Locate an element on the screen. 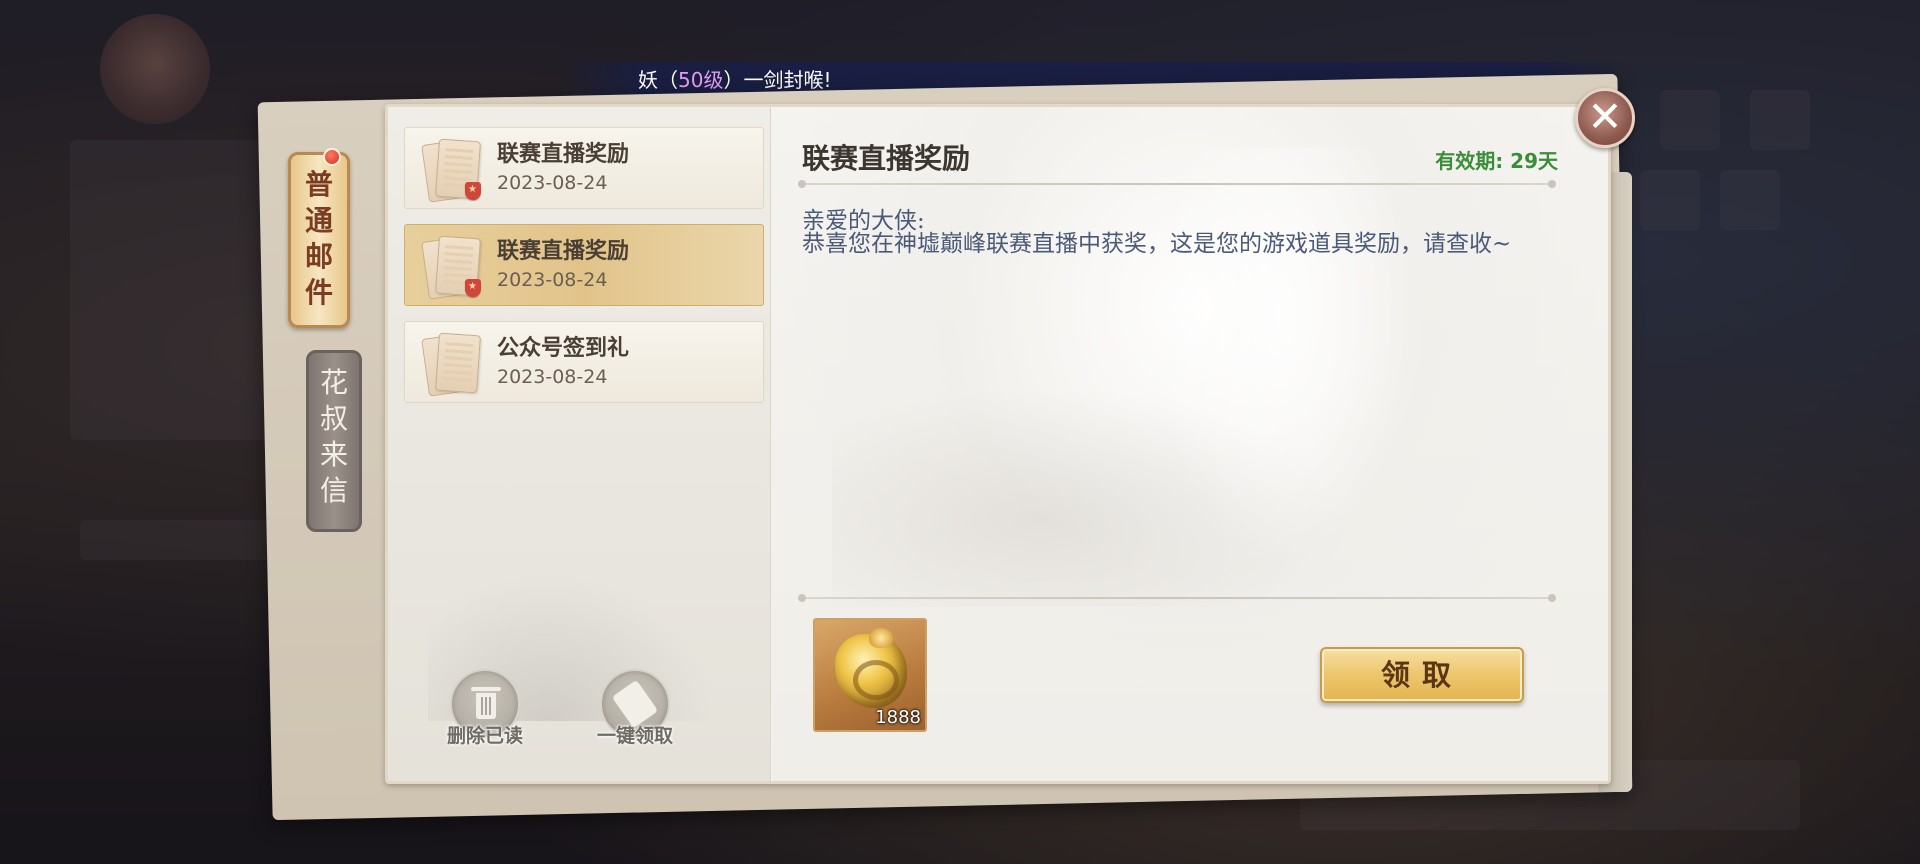 Image resolution: width=1920 pixels, height=864 pixels. mail-list-item: 公众号签到礼 2023-08-24 is located at coordinates (584, 362).